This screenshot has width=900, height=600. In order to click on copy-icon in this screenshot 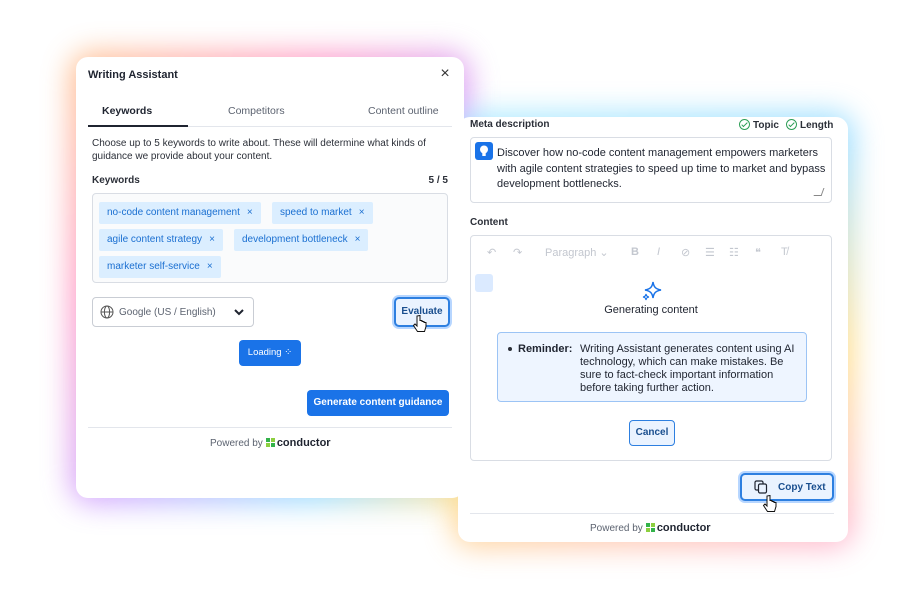, I will do `click(761, 487)`.